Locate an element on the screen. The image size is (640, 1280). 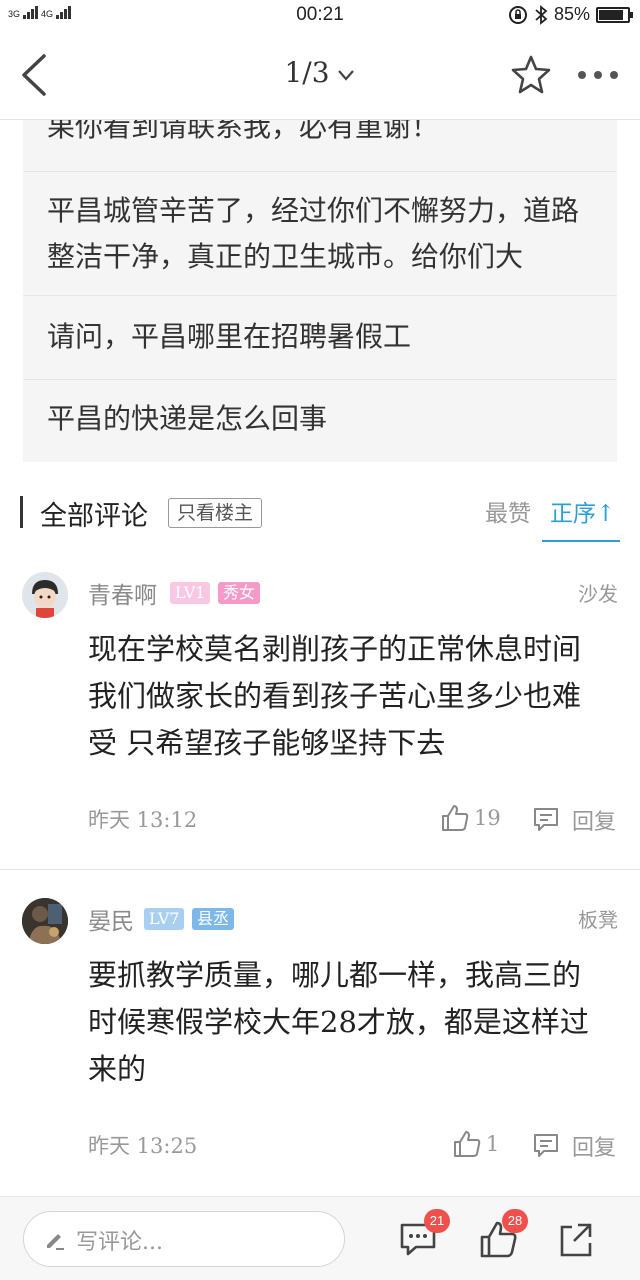
section-marker is located at coordinates (21, 512).